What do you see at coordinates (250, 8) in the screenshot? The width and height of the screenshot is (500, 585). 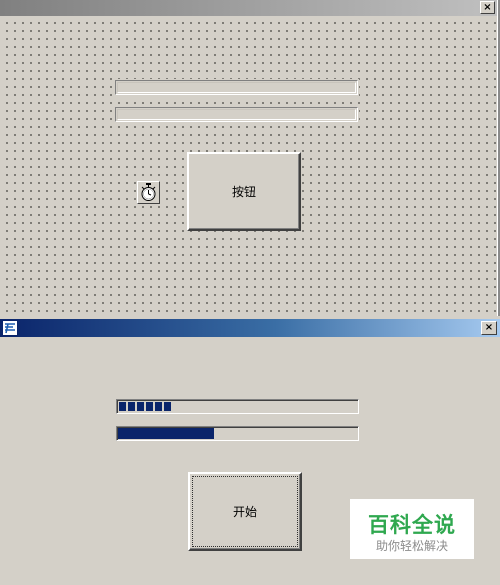 I see `designer-title-bar` at bounding box center [250, 8].